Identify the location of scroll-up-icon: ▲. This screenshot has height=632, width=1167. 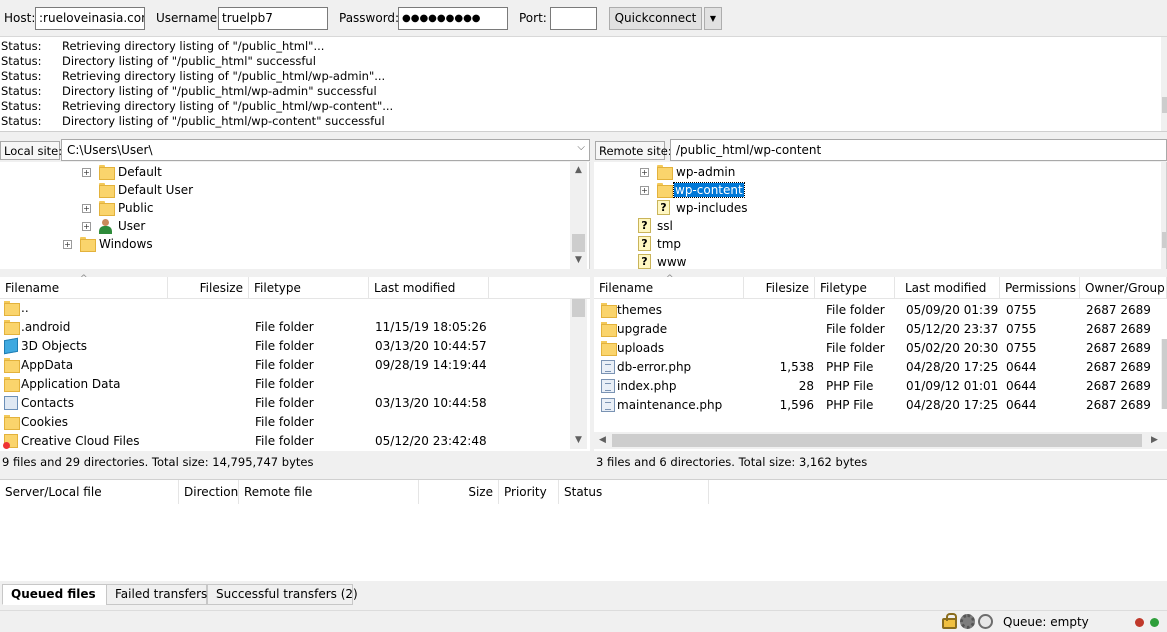
(578, 170).